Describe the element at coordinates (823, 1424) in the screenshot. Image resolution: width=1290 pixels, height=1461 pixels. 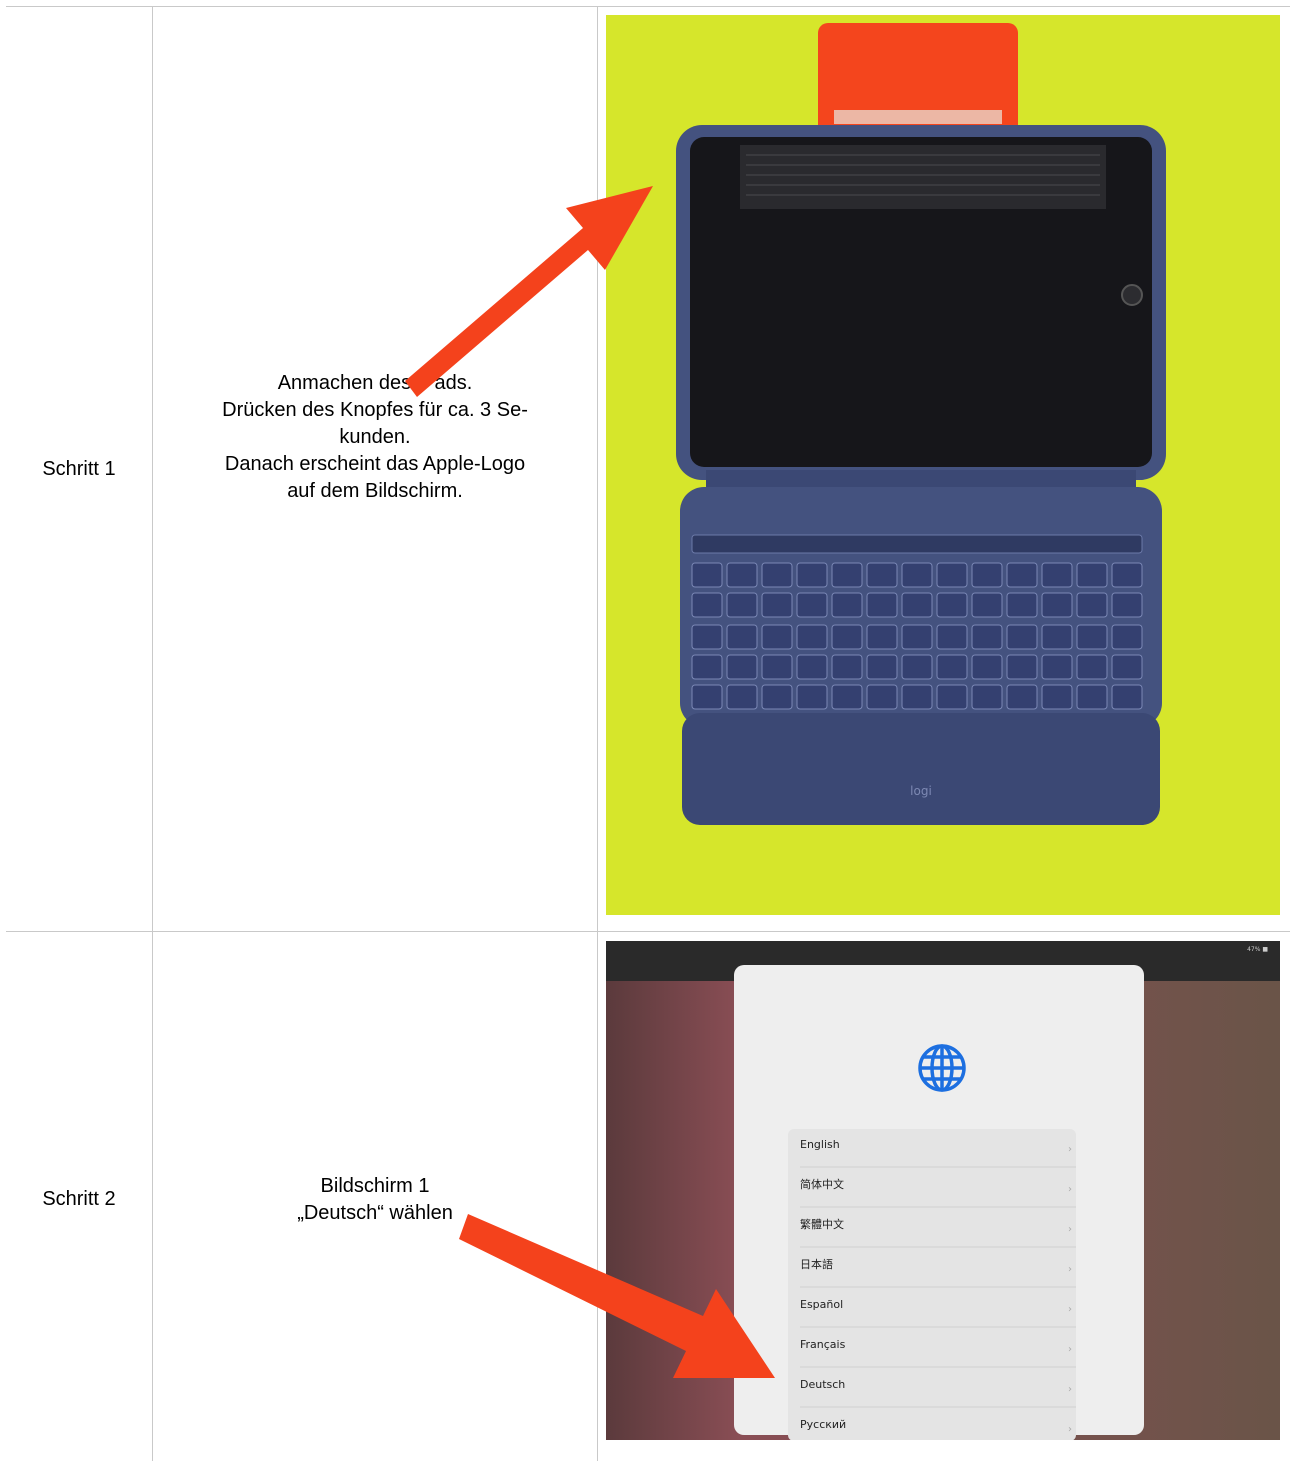
I see `language-option: Русский` at that location.